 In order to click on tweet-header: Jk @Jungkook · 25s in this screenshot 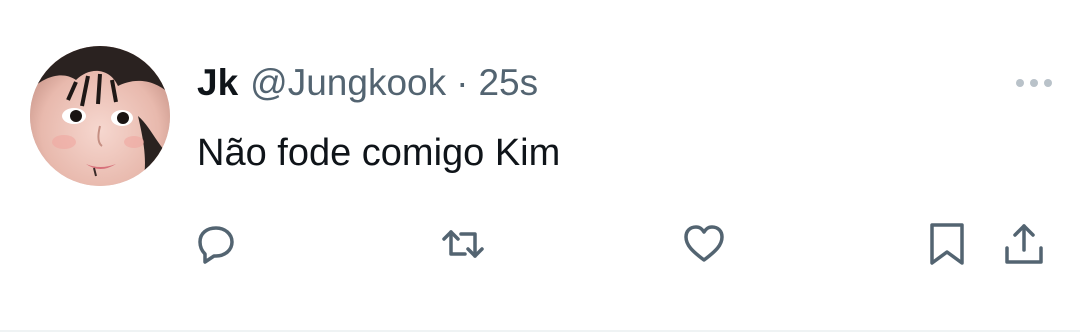, I will do `click(367, 83)`.